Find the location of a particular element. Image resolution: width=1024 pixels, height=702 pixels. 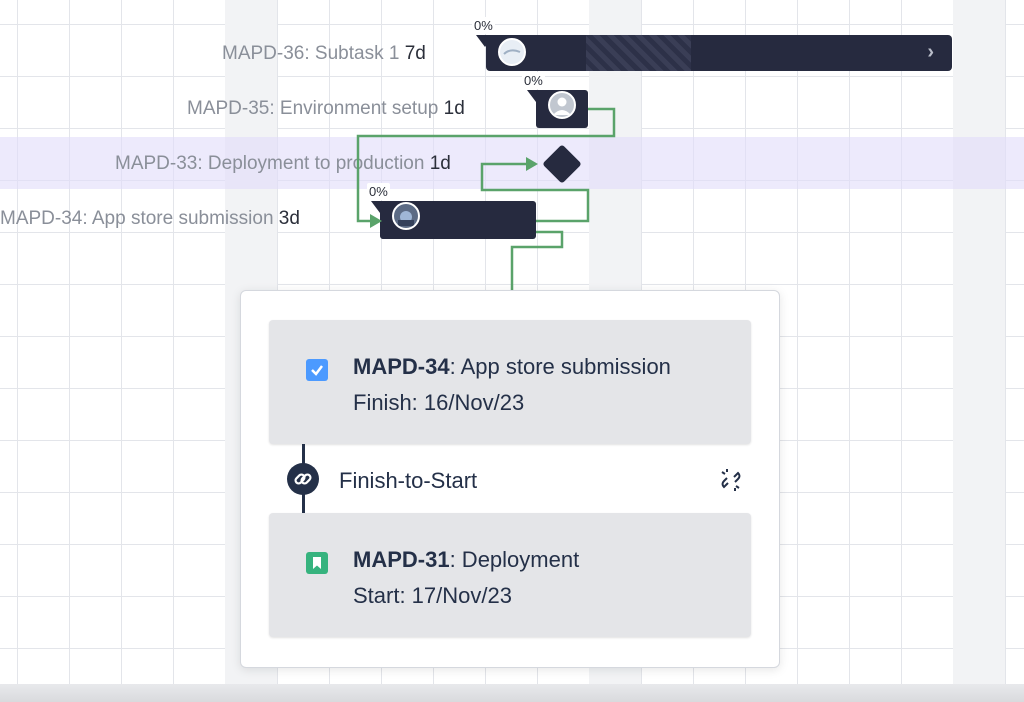

checkbox-task-icon is located at coordinates (317, 370).